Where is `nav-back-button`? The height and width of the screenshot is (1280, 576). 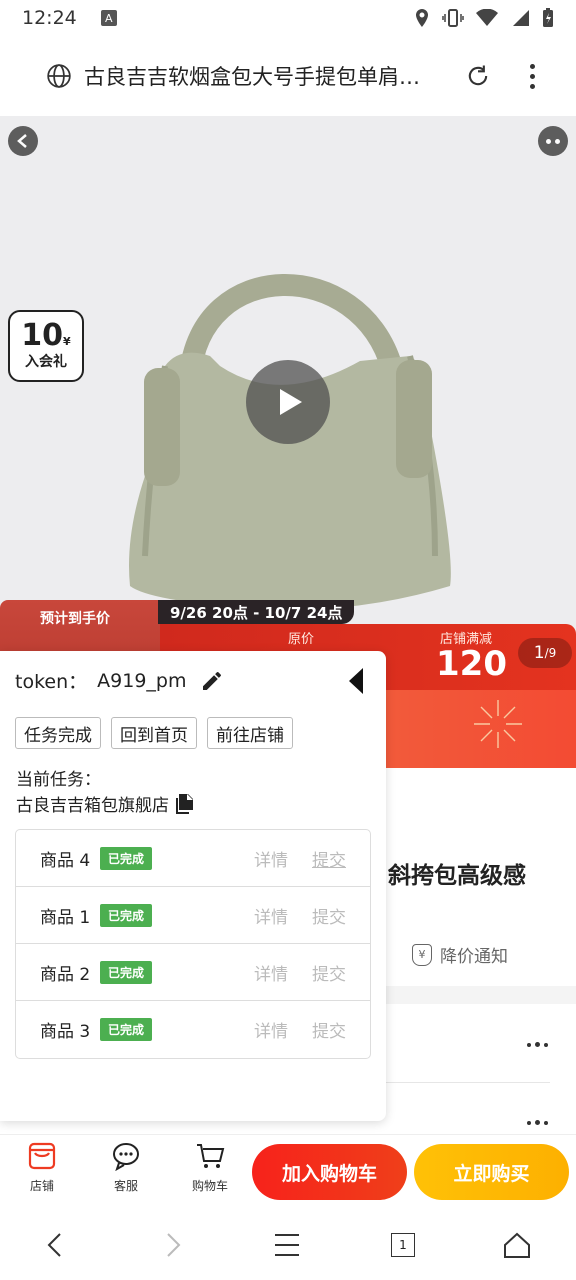
nav-back-button is located at coordinates (55, 1245).